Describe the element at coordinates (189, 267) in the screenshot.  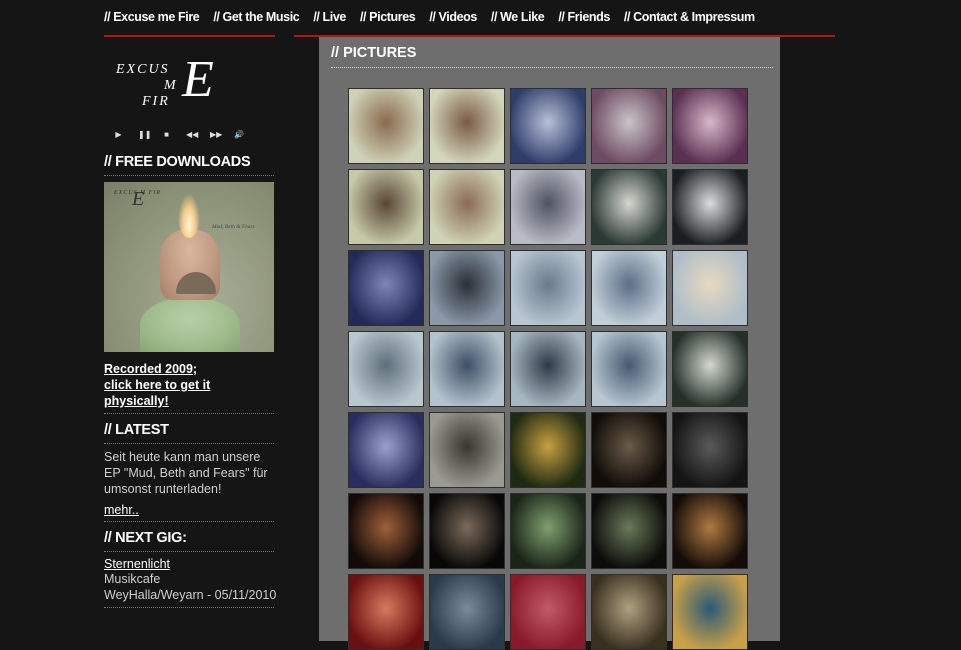
I see `album-cover: EXCUS M FIR E Mud, Beth & Fears` at that location.